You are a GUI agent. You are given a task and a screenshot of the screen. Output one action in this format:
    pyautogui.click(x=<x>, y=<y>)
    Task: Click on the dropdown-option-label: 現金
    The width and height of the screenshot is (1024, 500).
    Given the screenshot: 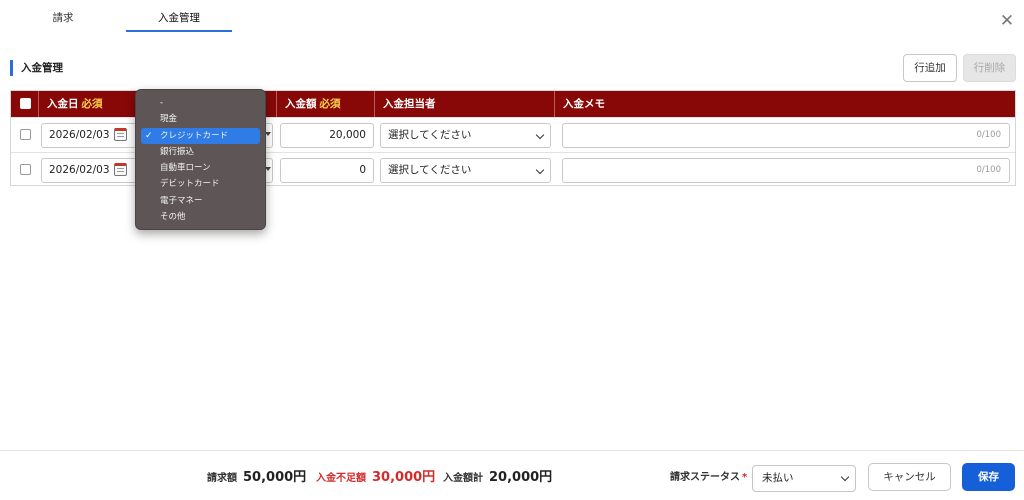 What is the action you would take?
    pyautogui.click(x=169, y=119)
    